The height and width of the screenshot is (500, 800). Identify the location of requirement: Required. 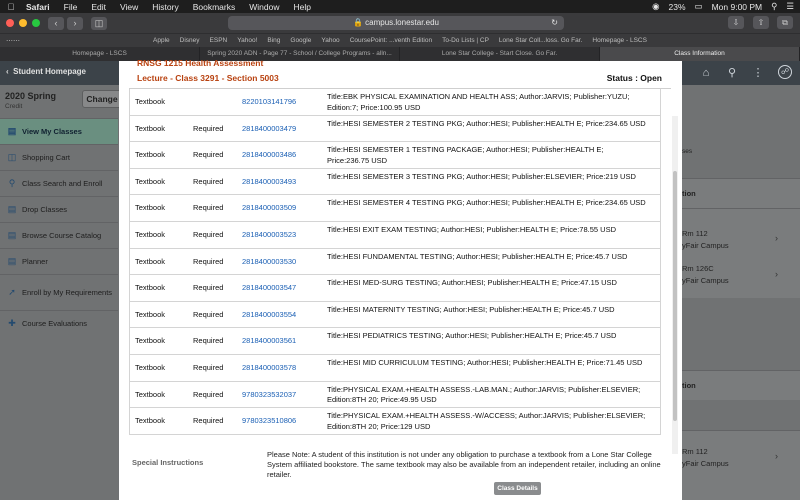
(208, 314).